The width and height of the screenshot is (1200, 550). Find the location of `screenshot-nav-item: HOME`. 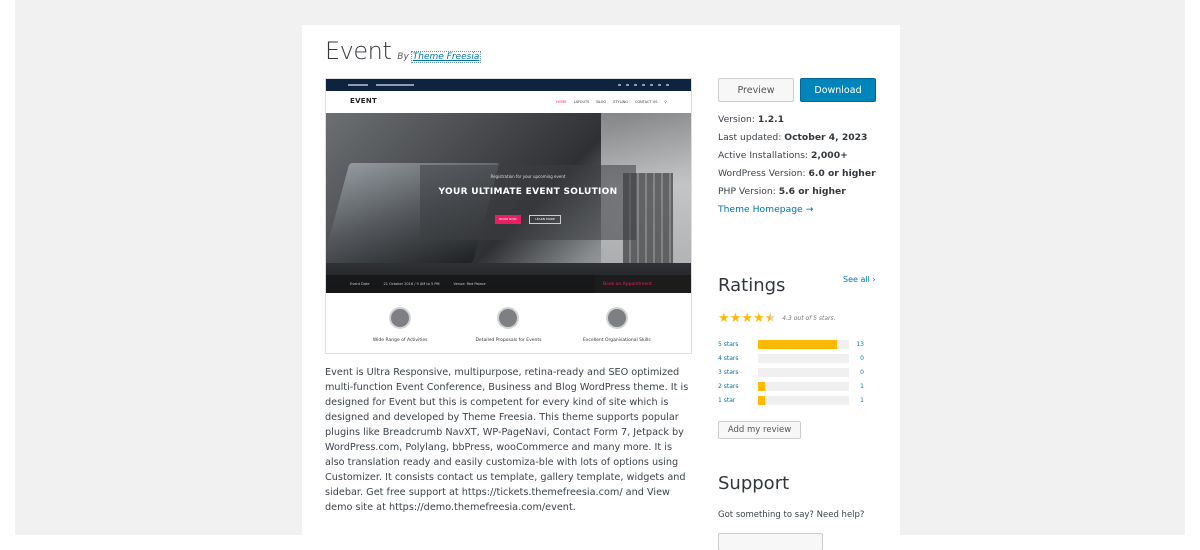

screenshot-nav-item: HOME is located at coordinates (561, 102).